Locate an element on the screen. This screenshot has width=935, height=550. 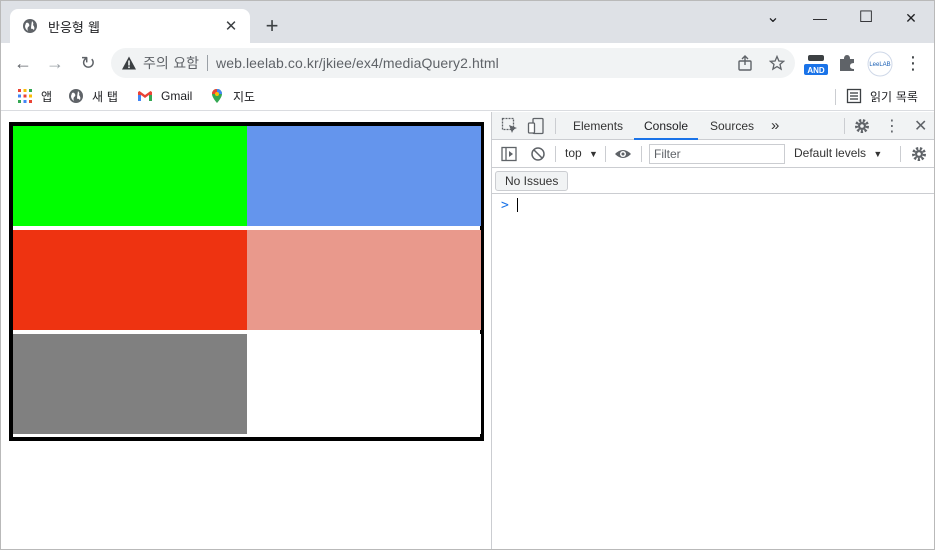
device-toolbar-icon is located at coordinates (536, 126).